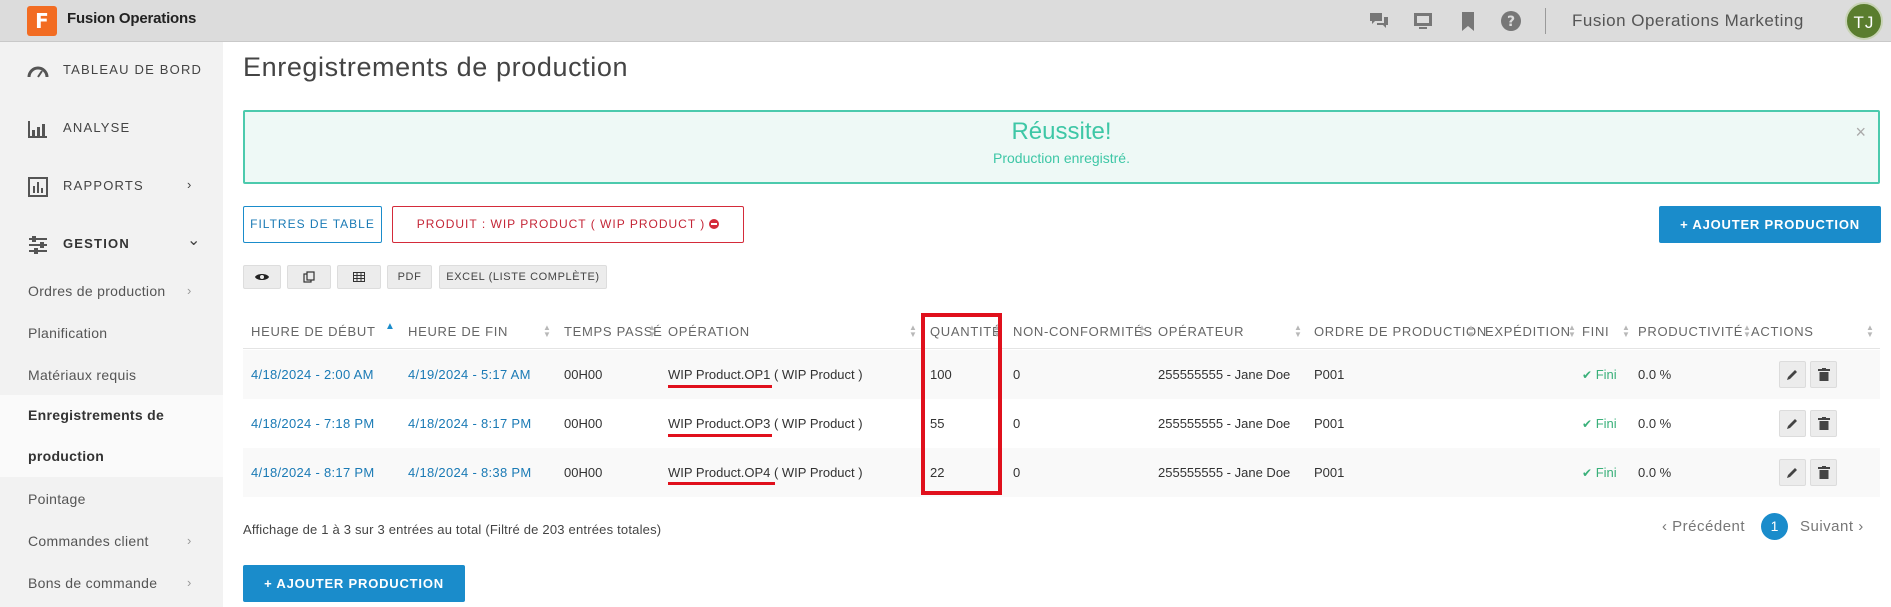 The width and height of the screenshot is (1891, 607). Describe the element at coordinates (111, 71) in the screenshot. I see `sidebar-item-dashboard: TABLEAU DE BORD` at that location.